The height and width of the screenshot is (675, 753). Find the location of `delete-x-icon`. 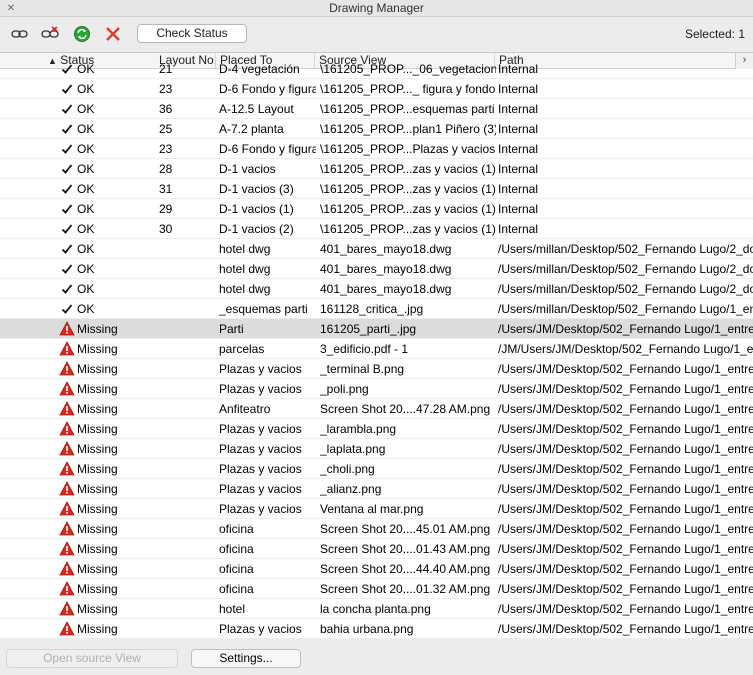

delete-x-icon is located at coordinates (113, 34).